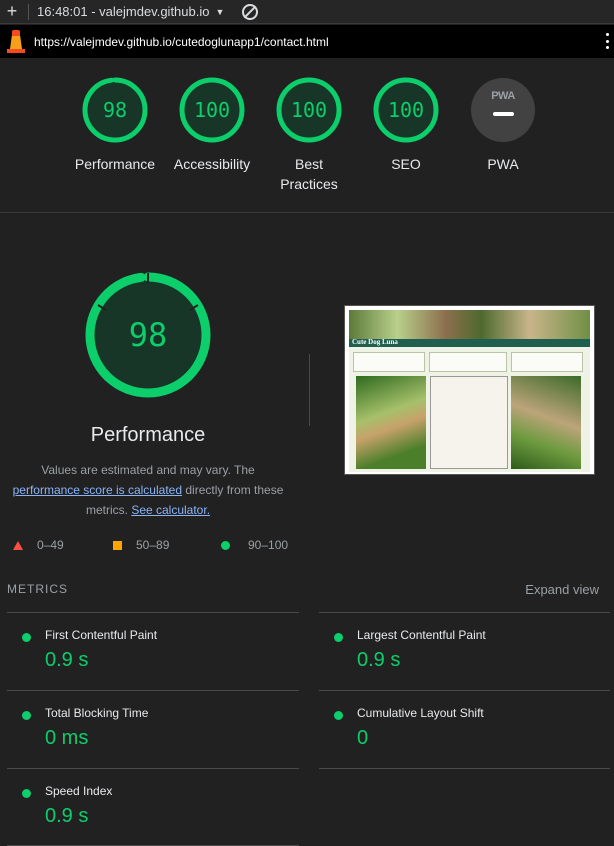 Image resolution: width=614 pixels, height=846 pixels. I want to click on legend-average: 50–89, so click(141, 545).